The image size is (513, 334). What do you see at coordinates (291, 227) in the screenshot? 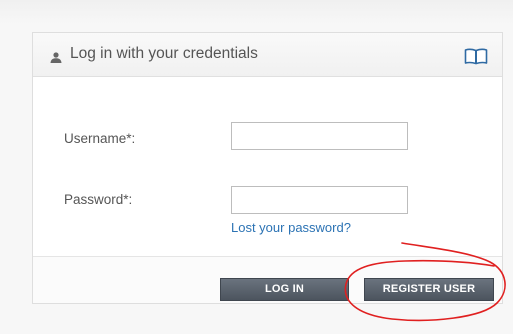
I see `lost-password-link: Lost your password?` at bounding box center [291, 227].